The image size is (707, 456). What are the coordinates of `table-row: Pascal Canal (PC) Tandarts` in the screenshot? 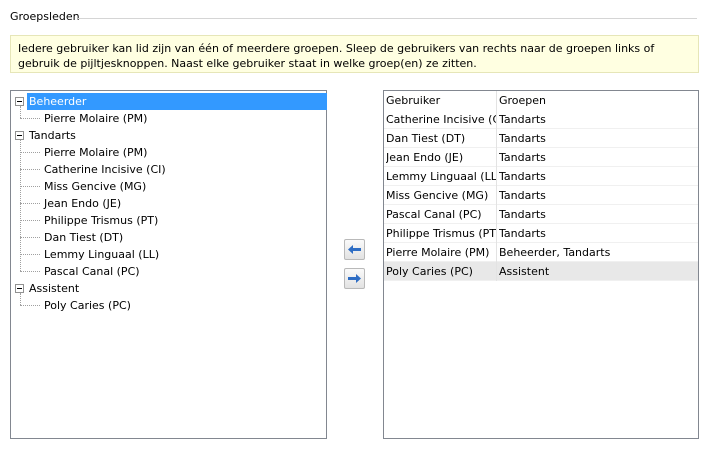 It's located at (541, 214).